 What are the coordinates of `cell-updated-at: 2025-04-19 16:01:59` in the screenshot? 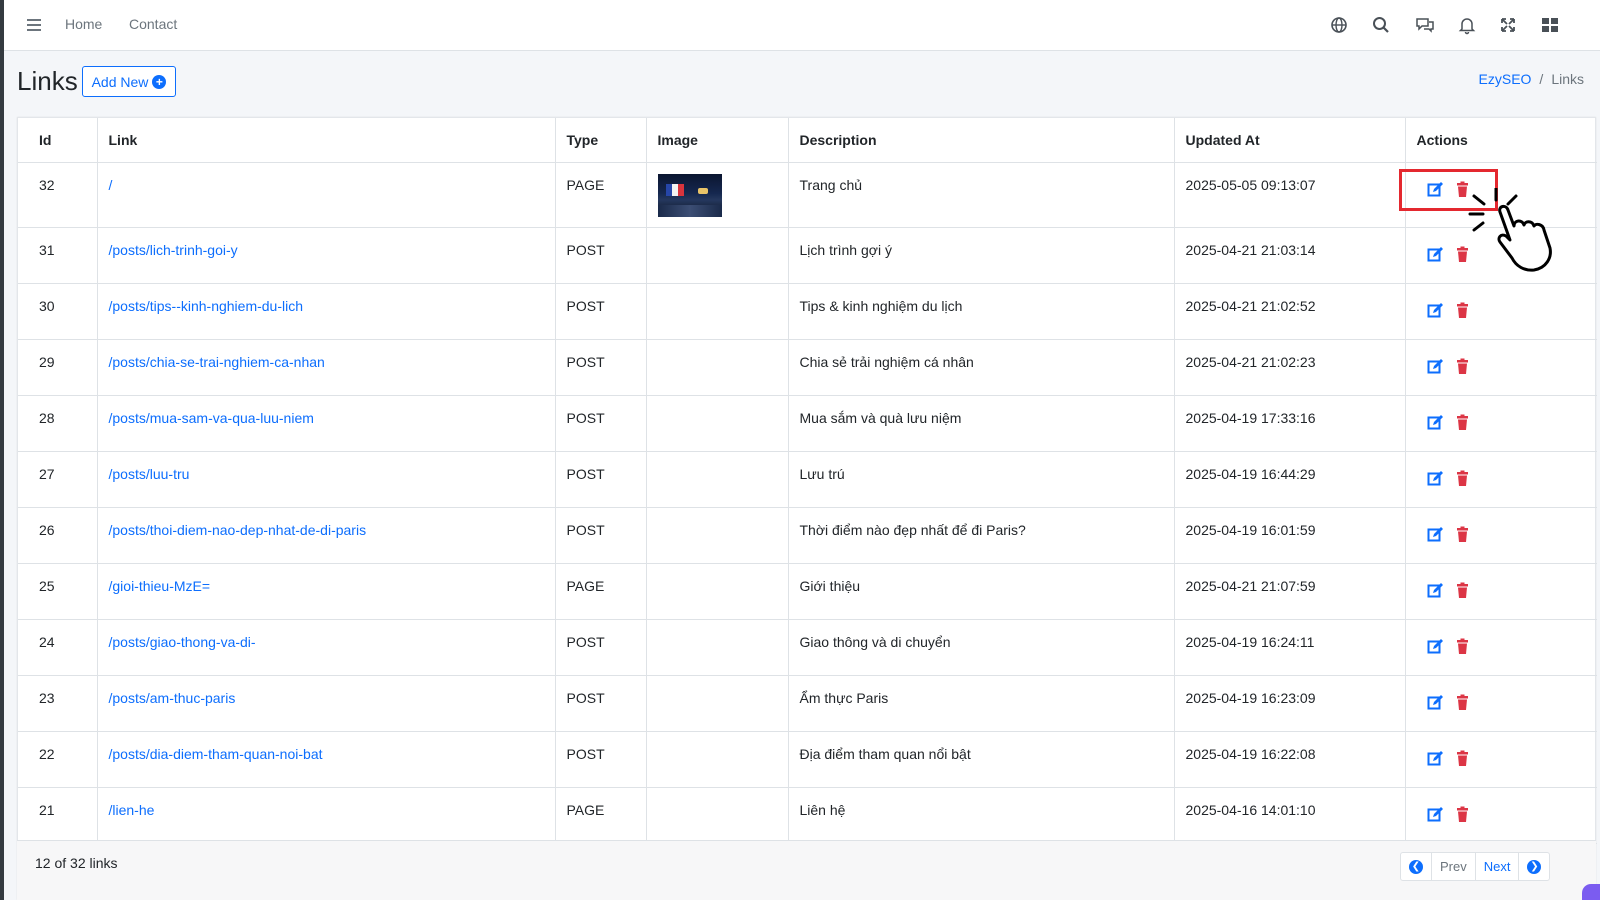 It's located at (1290, 535).